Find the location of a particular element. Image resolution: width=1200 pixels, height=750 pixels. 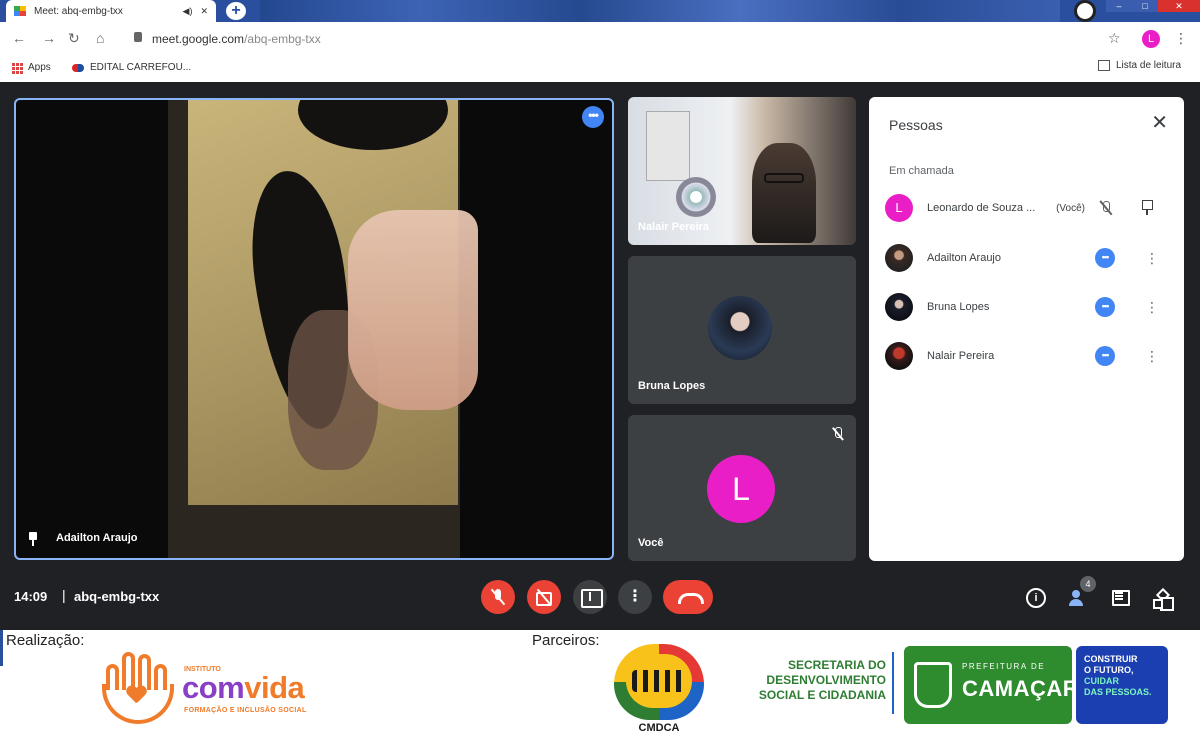

footer-accent-bar is located at coordinates (1, 648).